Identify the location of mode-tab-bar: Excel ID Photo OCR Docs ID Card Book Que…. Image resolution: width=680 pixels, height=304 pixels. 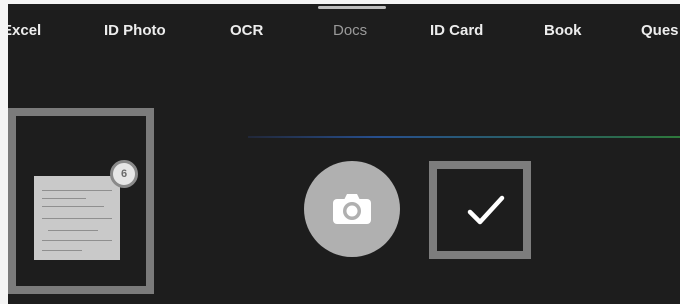
(344, 26).